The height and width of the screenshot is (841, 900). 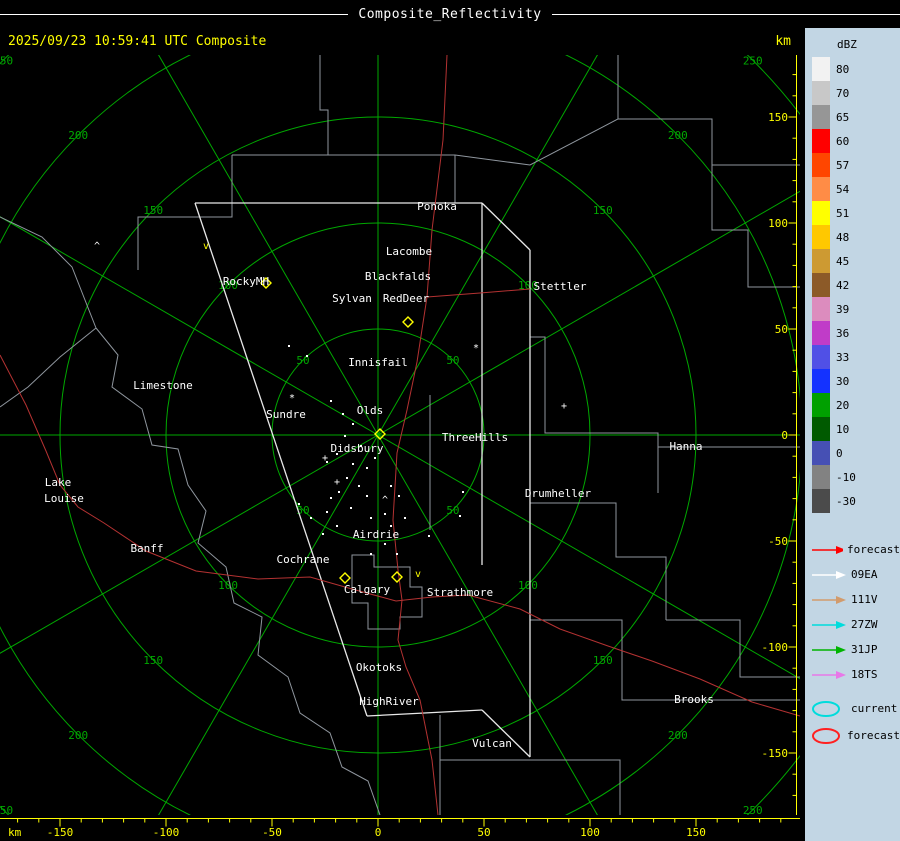 I want to click on dbz-scale-entry: 60, so click(x=856, y=141).